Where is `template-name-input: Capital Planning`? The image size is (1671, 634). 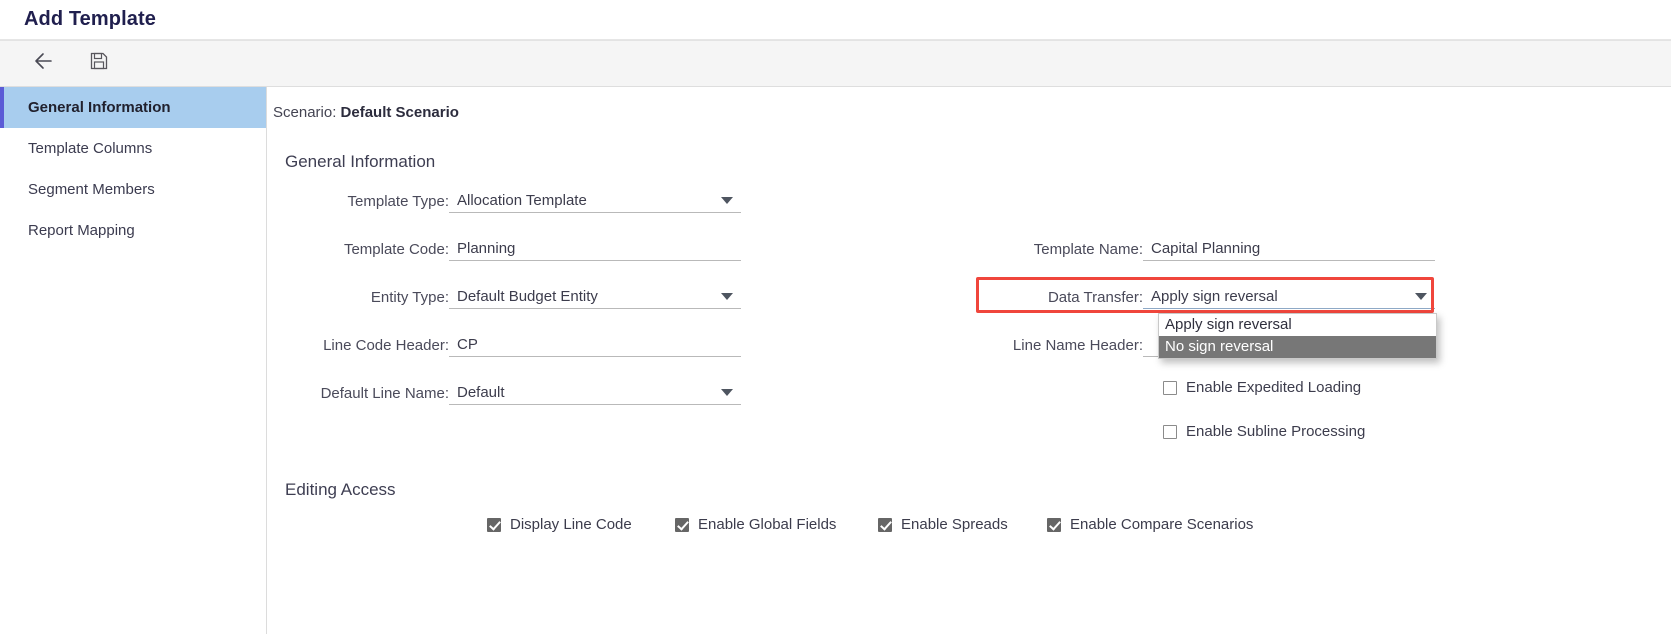
template-name-input: Capital Planning is located at coordinates (1289, 248).